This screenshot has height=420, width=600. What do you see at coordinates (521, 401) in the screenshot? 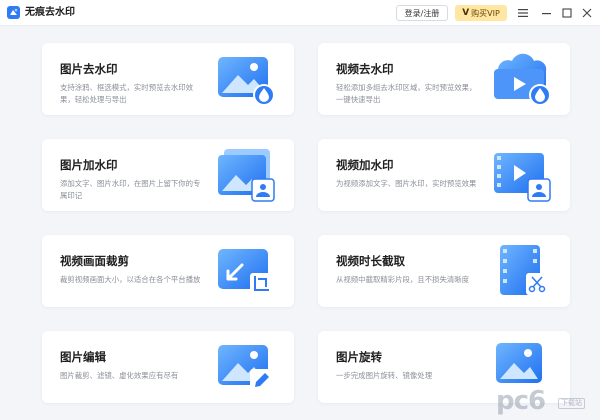
I see `watermark-logo-text: pc6` at bounding box center [521, 401].